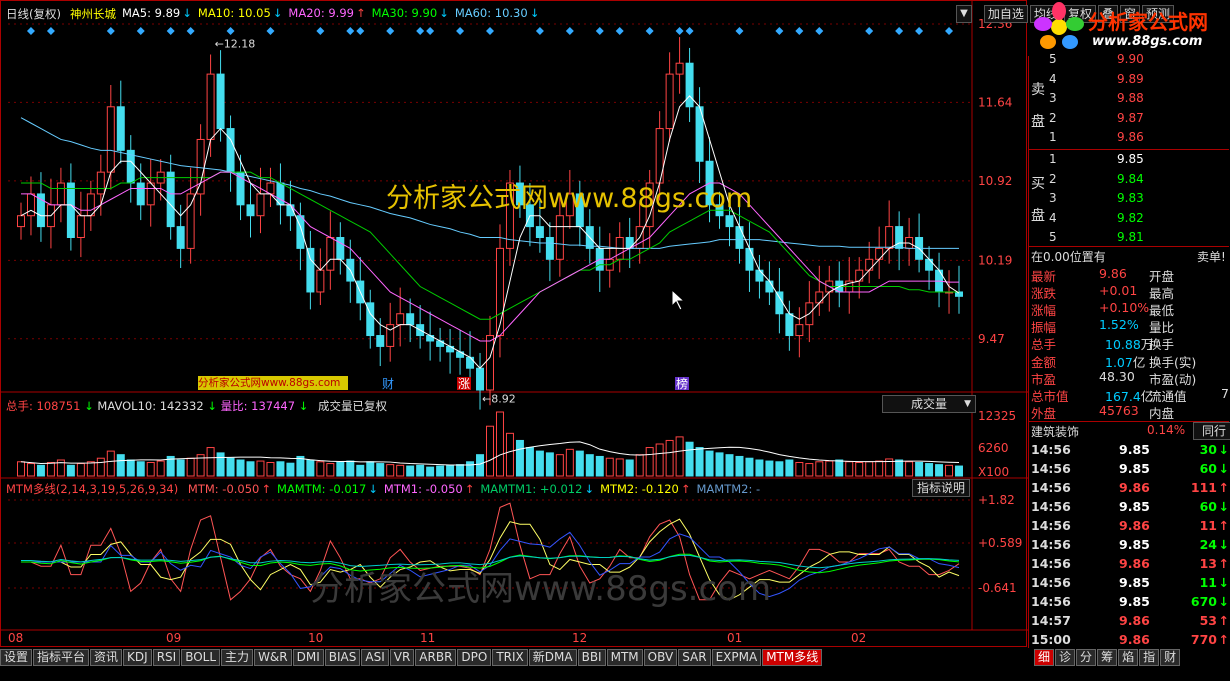 The width and height of the screenshot is (1230, 681). I want to click on buy-level-row: 3 9.83, so click(1129, 199).